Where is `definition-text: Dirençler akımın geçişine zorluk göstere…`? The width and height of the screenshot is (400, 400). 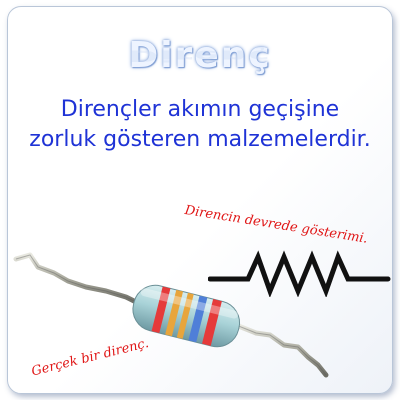 definition-text: Dirençler akımın geçişine zorluk göstere… is located at coordinates (200, 124).